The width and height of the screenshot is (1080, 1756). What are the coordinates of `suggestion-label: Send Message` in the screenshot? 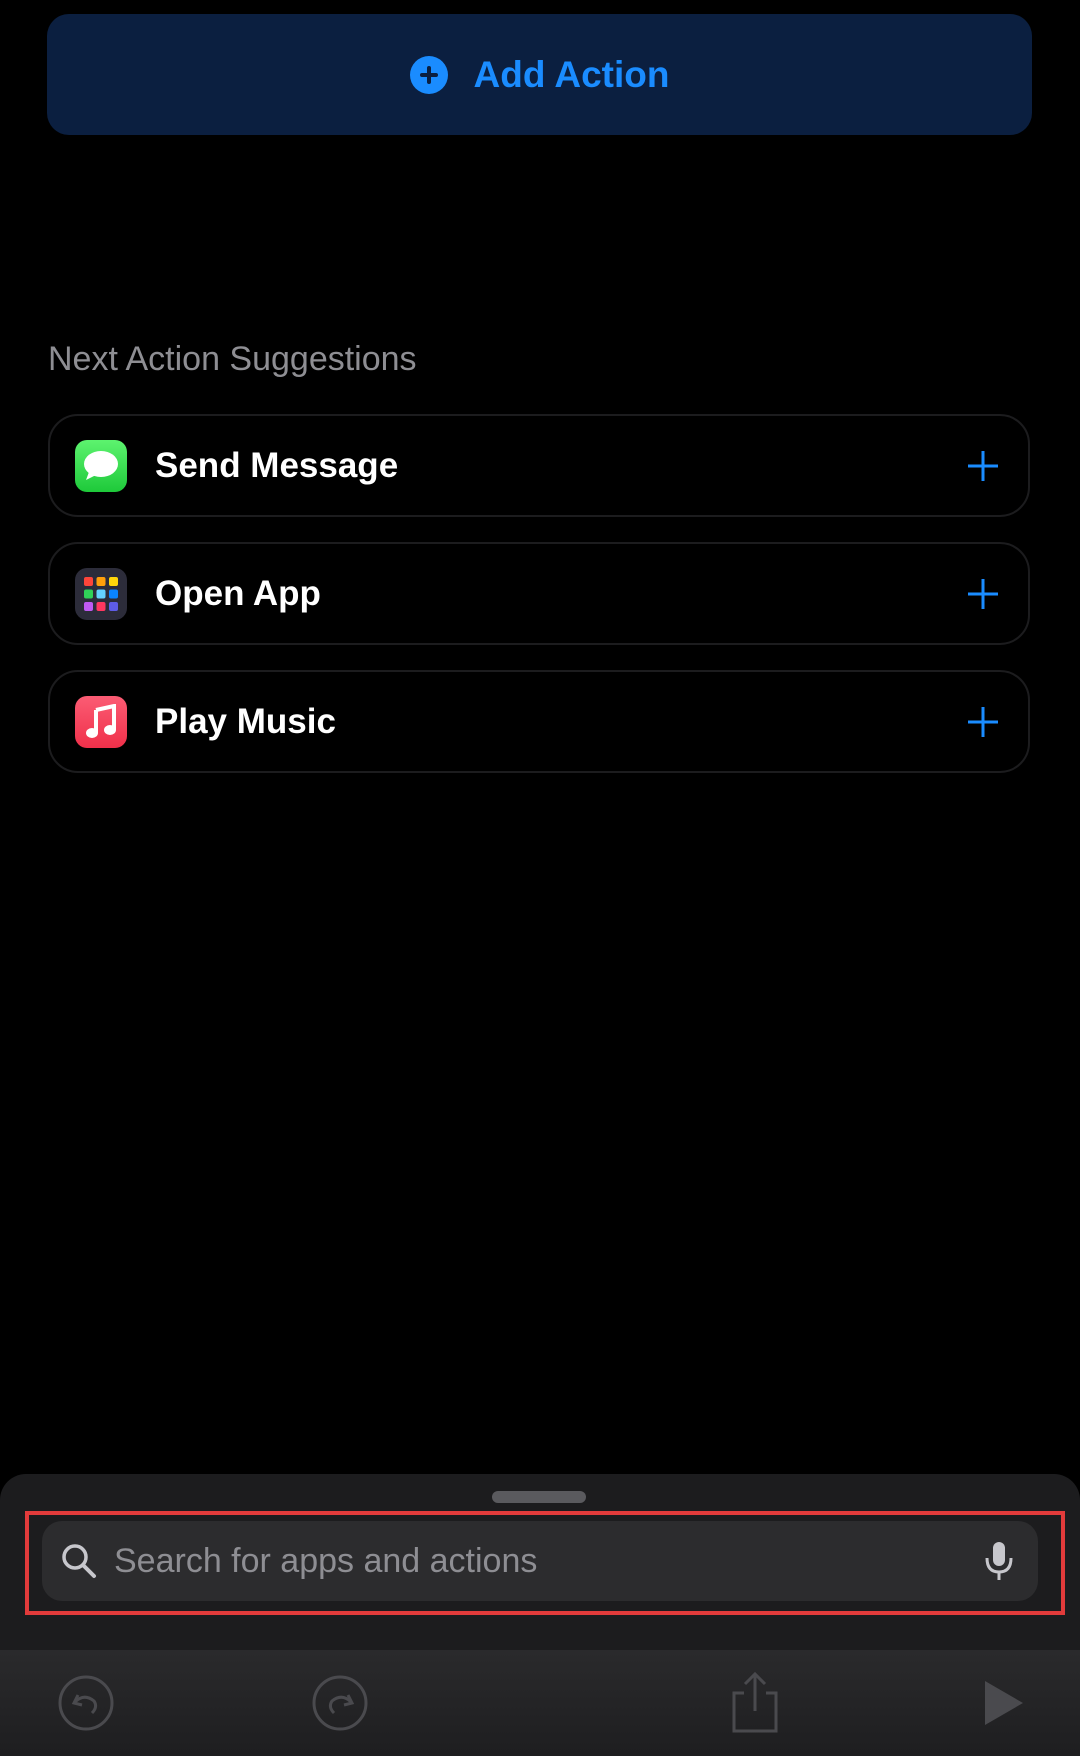 It's located at (277, 465).